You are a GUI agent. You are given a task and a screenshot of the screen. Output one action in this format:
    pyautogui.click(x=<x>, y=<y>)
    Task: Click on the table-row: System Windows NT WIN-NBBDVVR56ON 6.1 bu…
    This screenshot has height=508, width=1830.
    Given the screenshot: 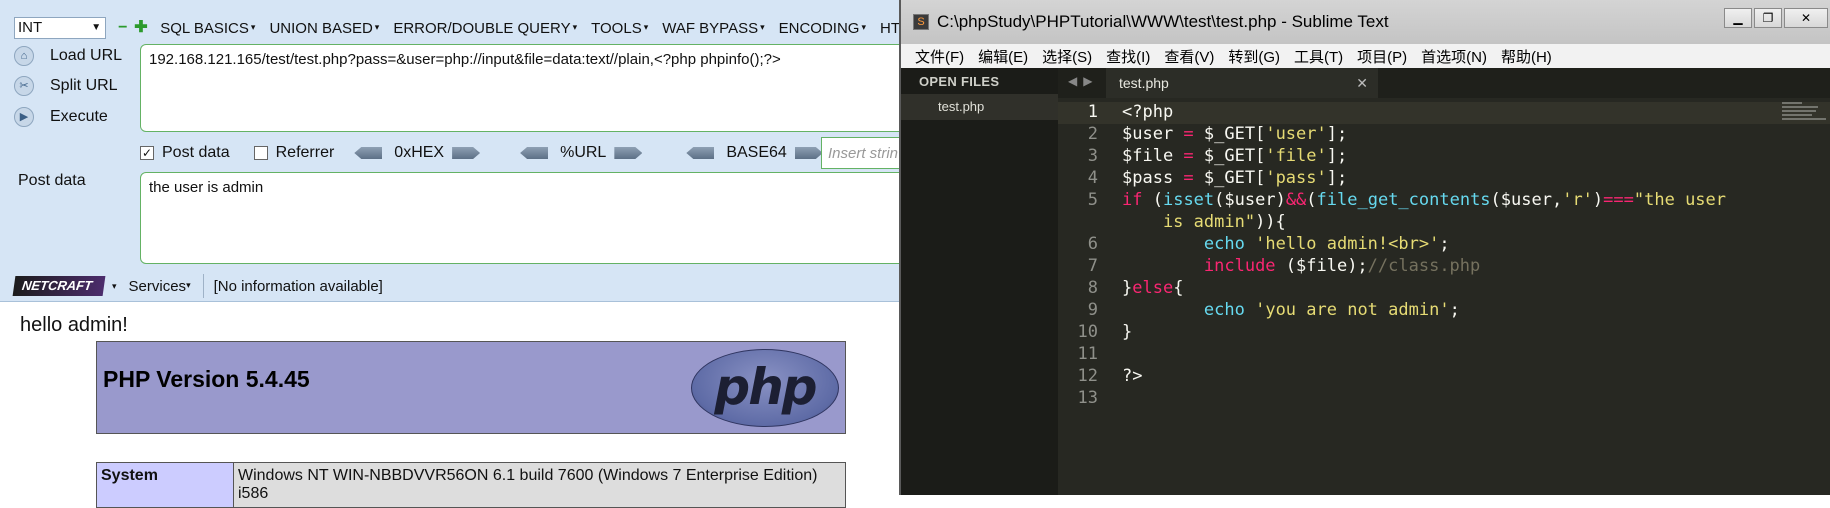 What is the action you would take?
    pyautogui.click(x=471, y=485)
    